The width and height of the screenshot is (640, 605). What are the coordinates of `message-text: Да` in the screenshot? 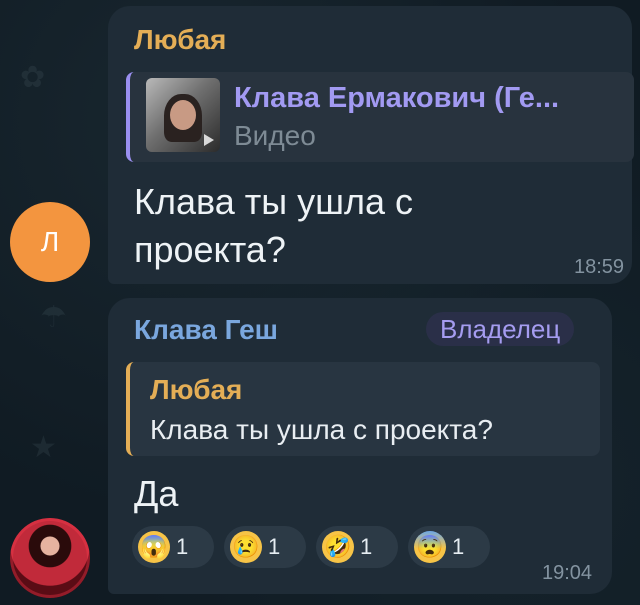 It's located at (156, 493).